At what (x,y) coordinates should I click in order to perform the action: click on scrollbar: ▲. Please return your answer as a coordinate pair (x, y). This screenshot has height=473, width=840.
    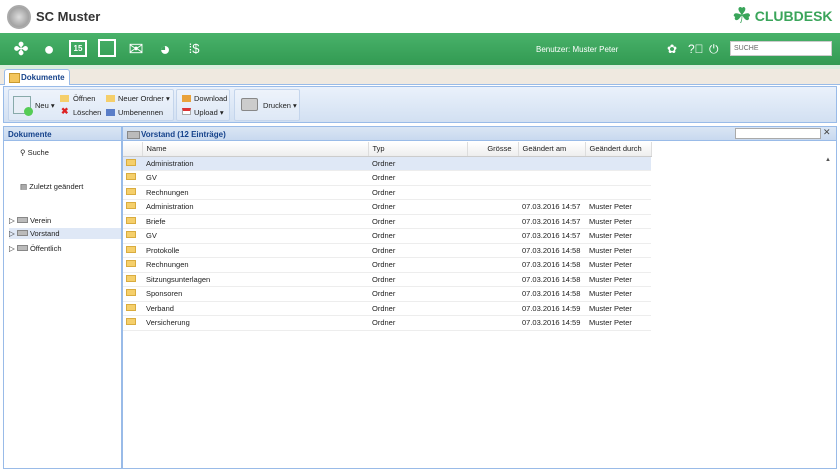
    Looking at the image, I should click on (830, 312).